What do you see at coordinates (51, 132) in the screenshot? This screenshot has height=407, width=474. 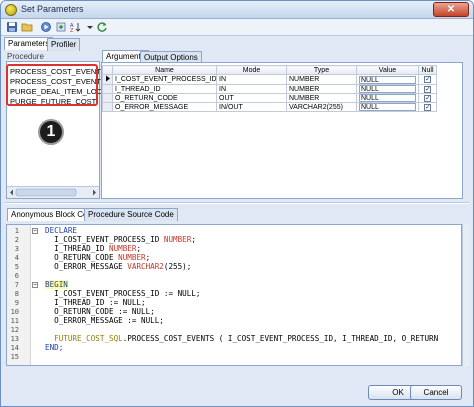 I see `step-badge: 1` at bounding box center [51, 132].